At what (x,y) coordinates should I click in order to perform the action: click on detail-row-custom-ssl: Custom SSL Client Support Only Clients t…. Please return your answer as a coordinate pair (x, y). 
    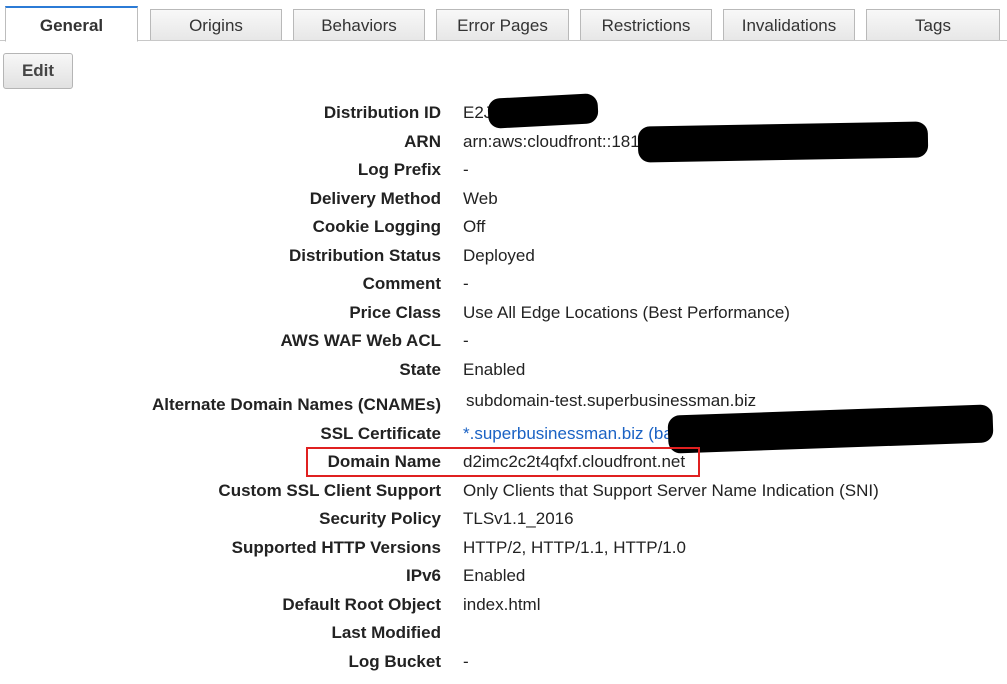
    Looking at the image, I should click on (503, 491).